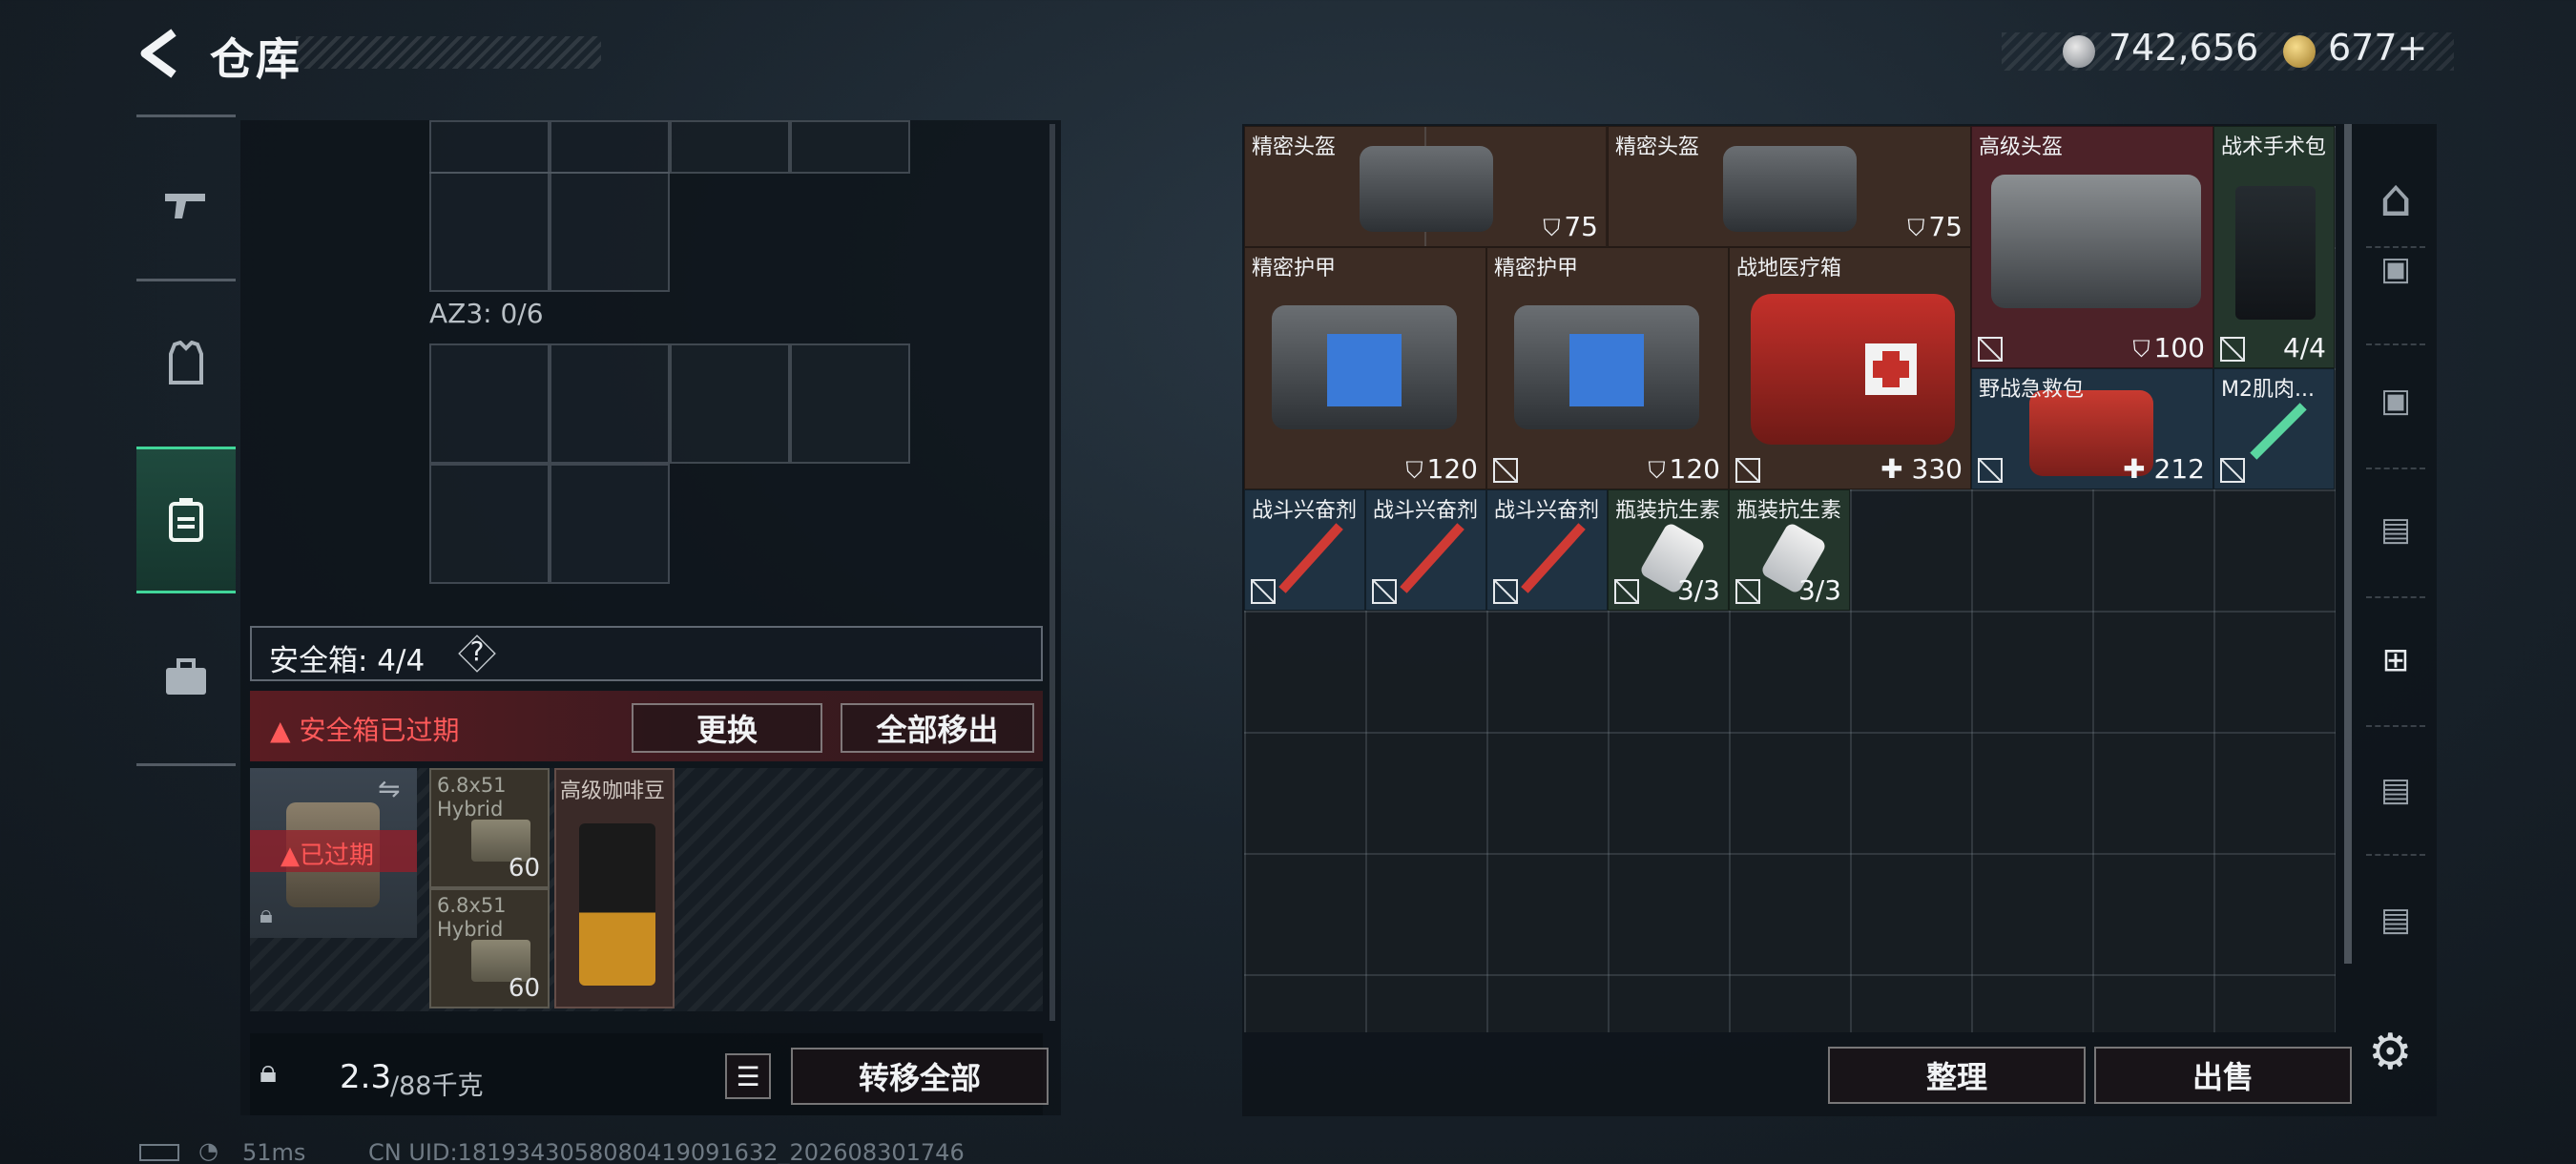  I want to click on silver-coin-icon, so click(2079, 51).